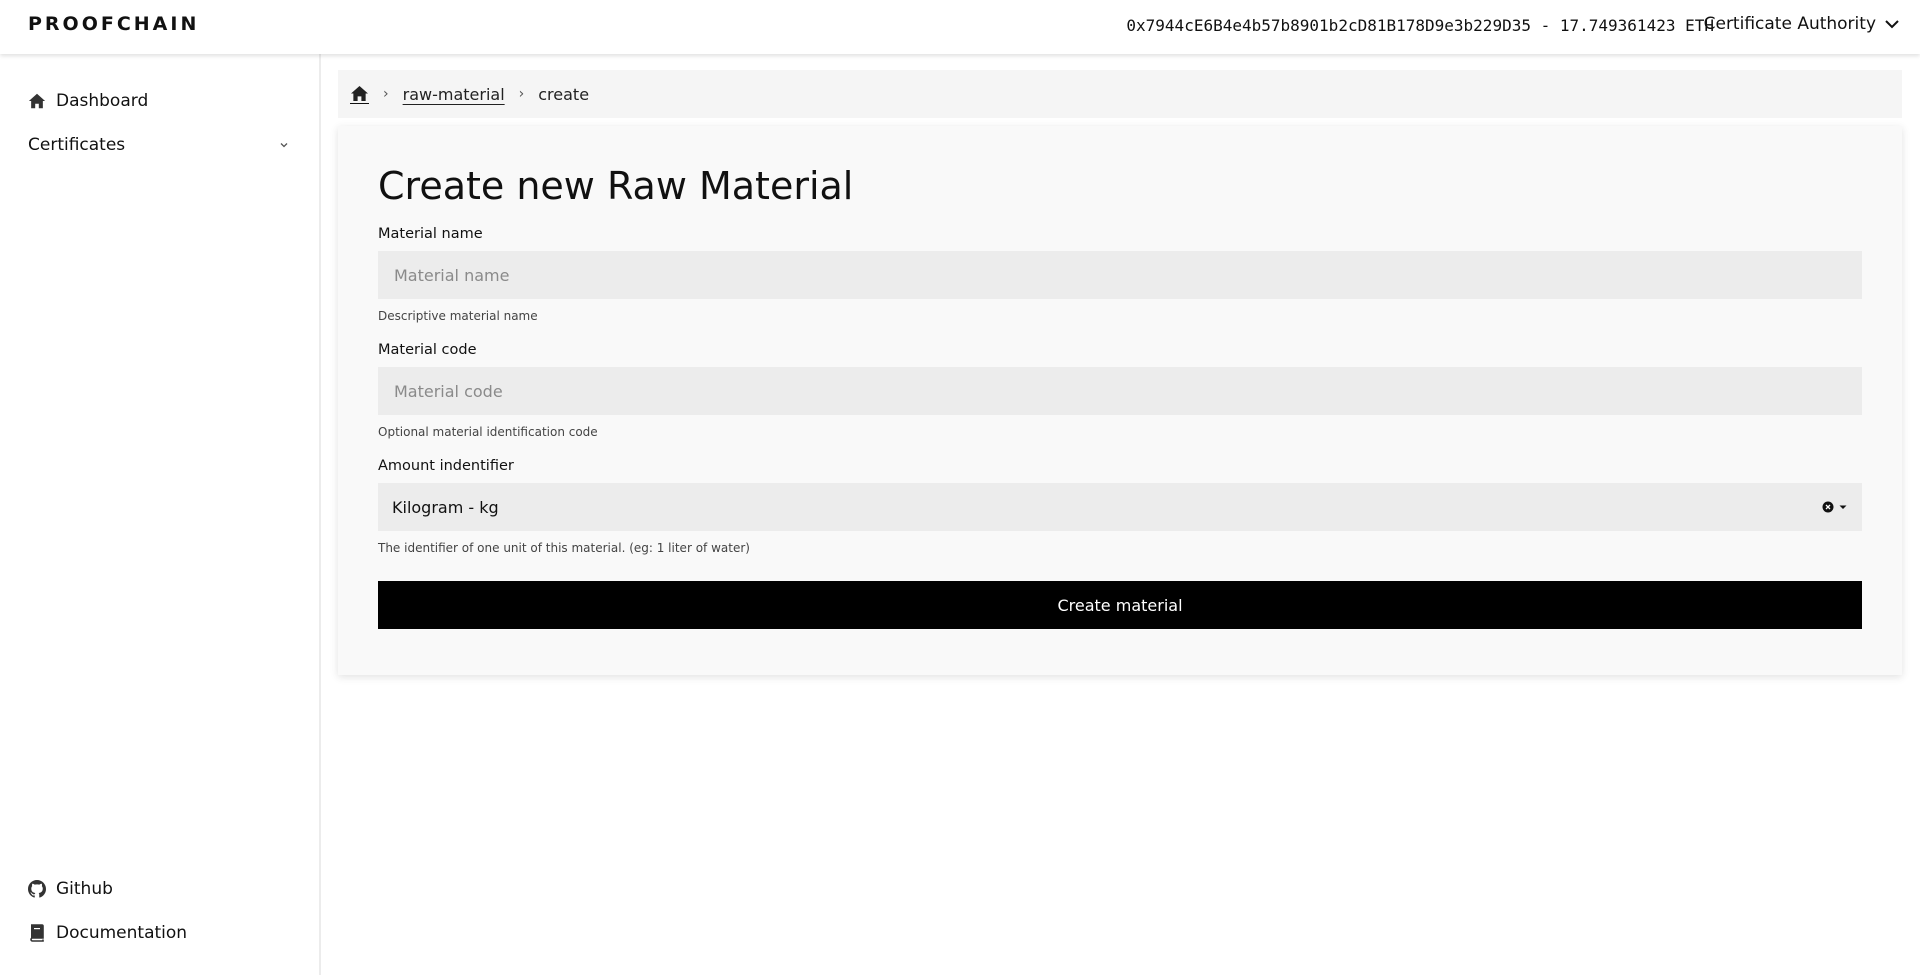 The image size is (1920, 975). I want to click on material-code-input, so click(1120, 391).